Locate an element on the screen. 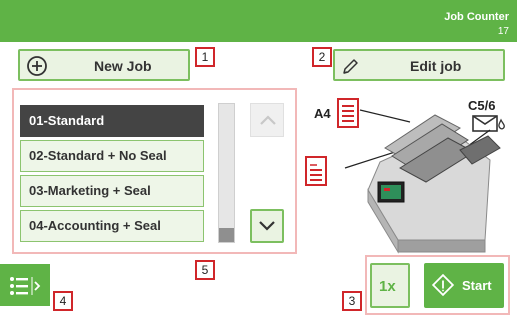 This screenshot has width=517, height=315. scroll-down-button is located at coordinates (267, 226).